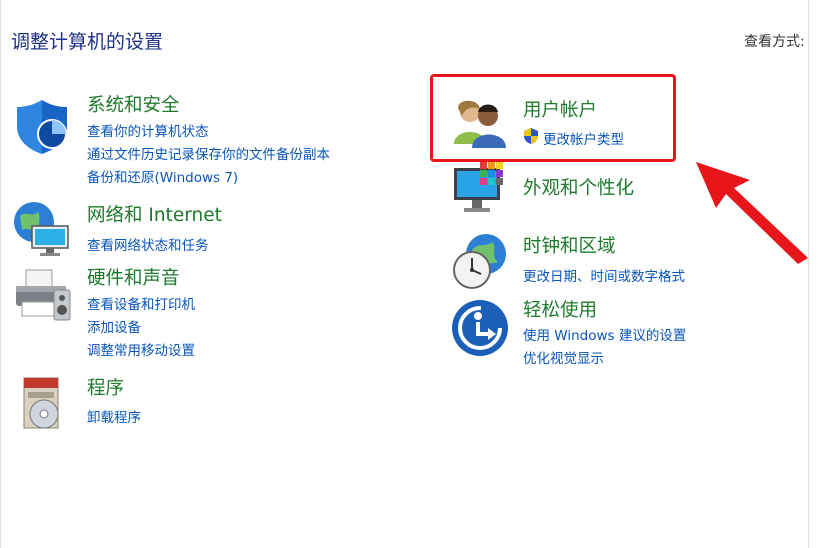  What do you see at coordinates (105, 387) in the screenshot?
I see `category-title-programs: 程序` at bounding box center [105, 387].